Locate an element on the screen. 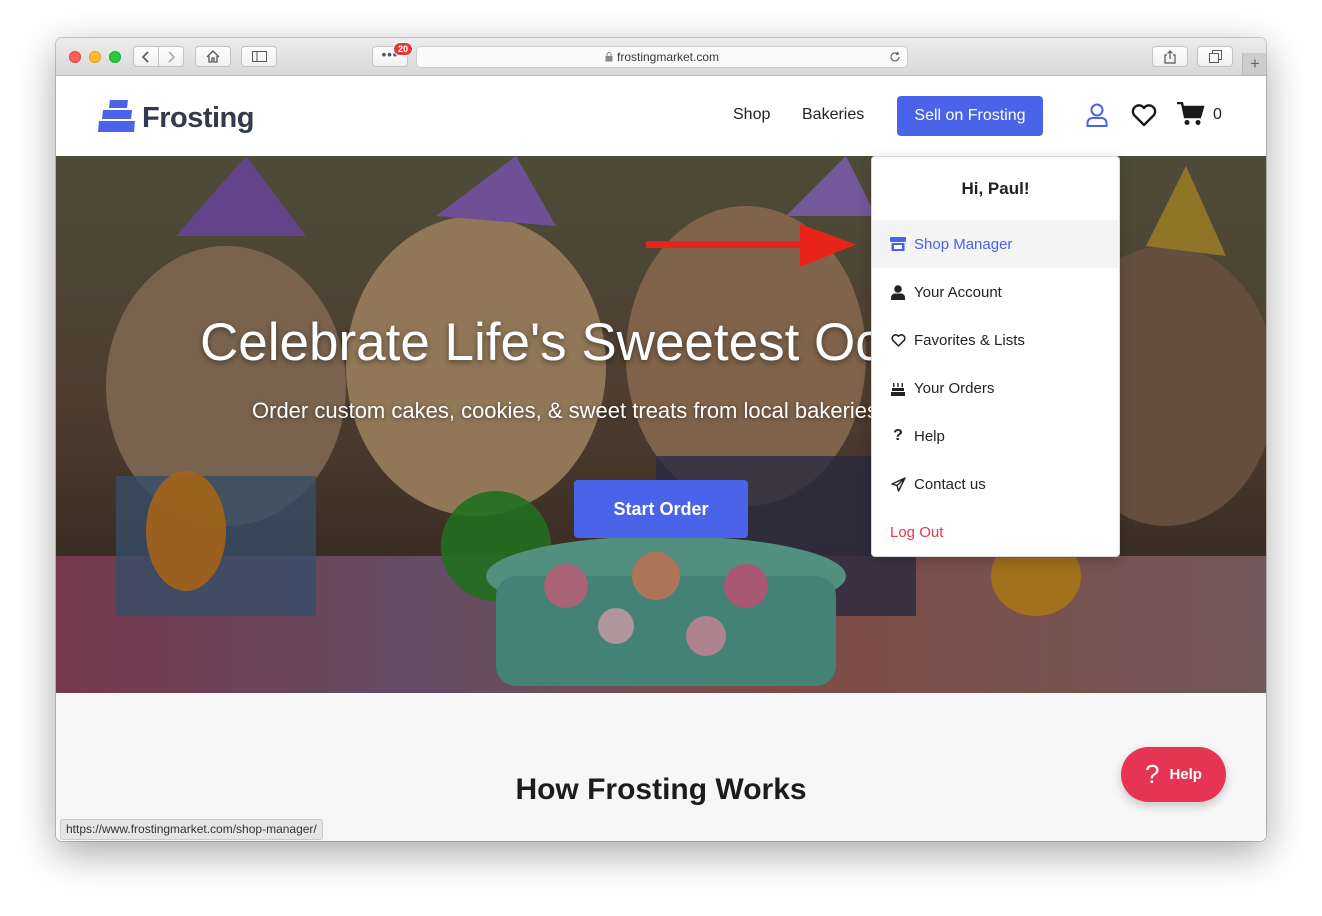  plus-icon: + is located at coordinates (1255, 63).